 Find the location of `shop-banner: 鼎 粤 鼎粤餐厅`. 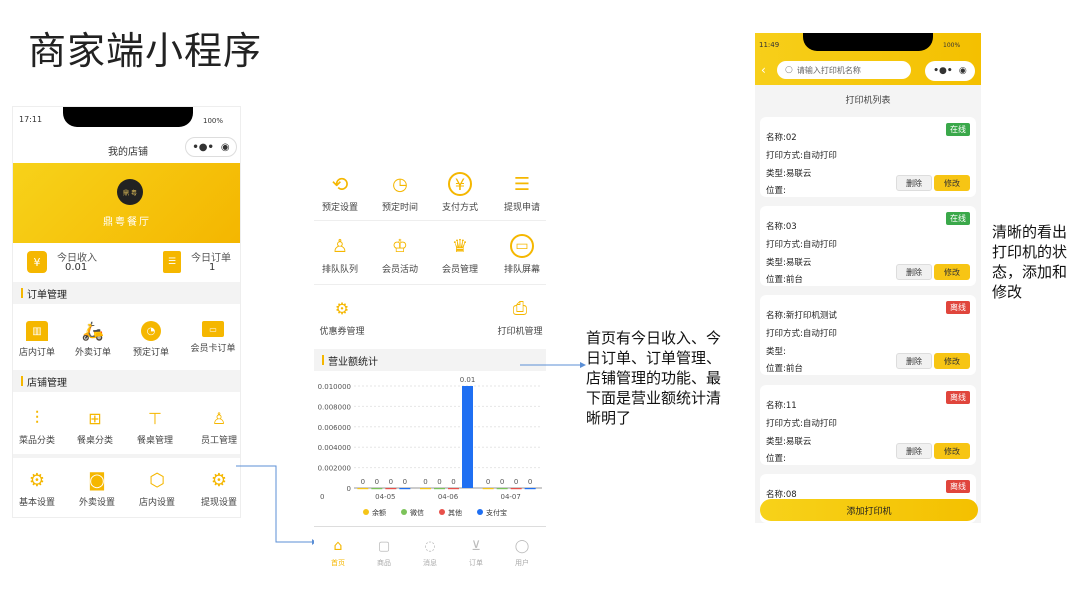

shop-banner: 鼎 粤 鼎粤餐厅 is located at coordinates (126, 203).